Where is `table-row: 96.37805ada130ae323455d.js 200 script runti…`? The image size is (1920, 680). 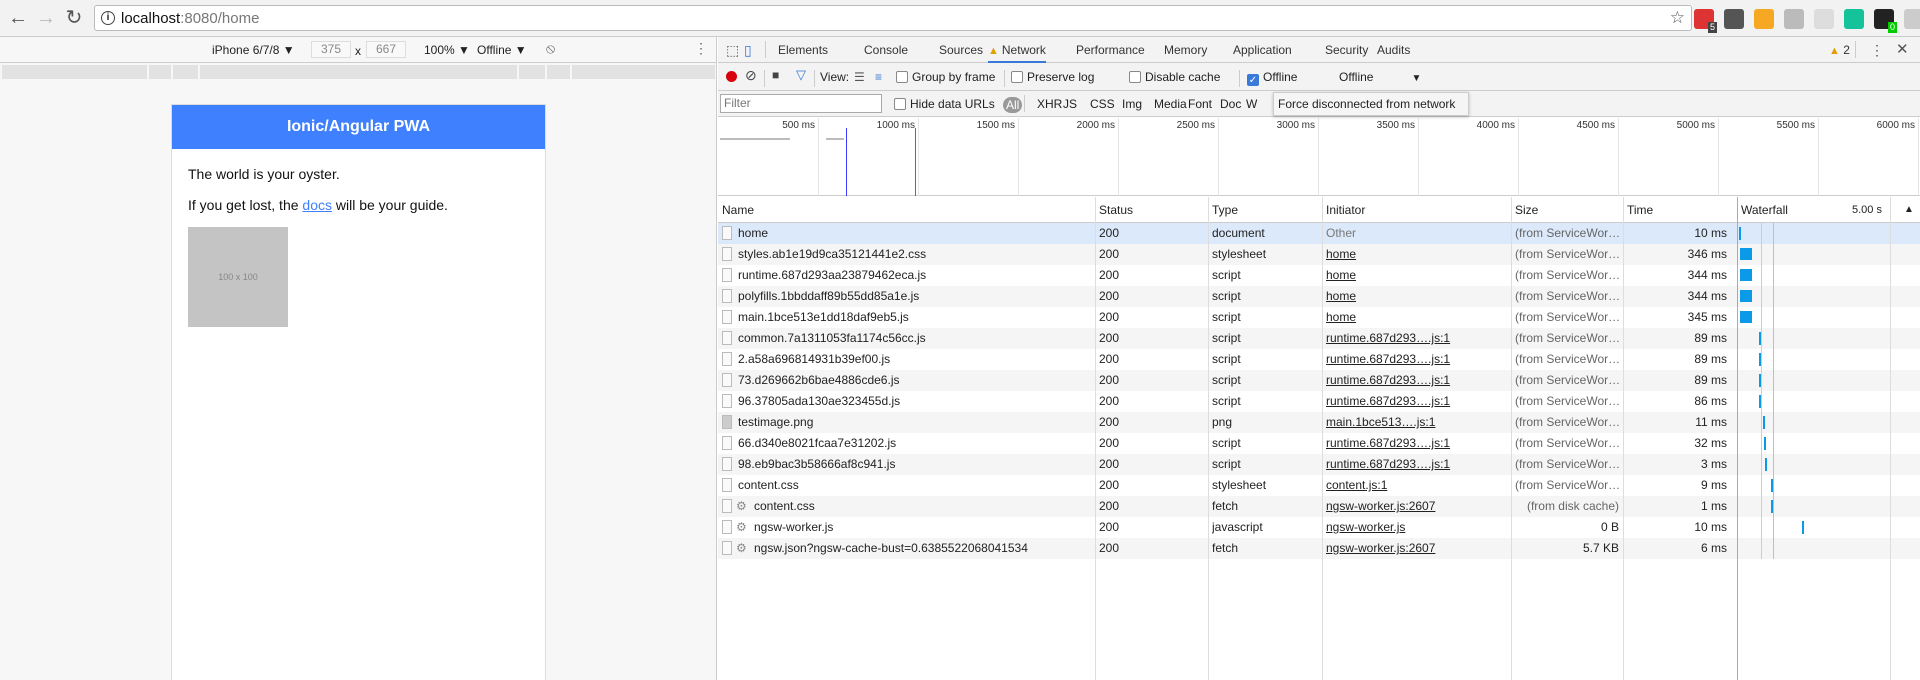 table-row: 96.37805ada130ae323455d.js 200 script runti… is located at coordinates (1319, 401).